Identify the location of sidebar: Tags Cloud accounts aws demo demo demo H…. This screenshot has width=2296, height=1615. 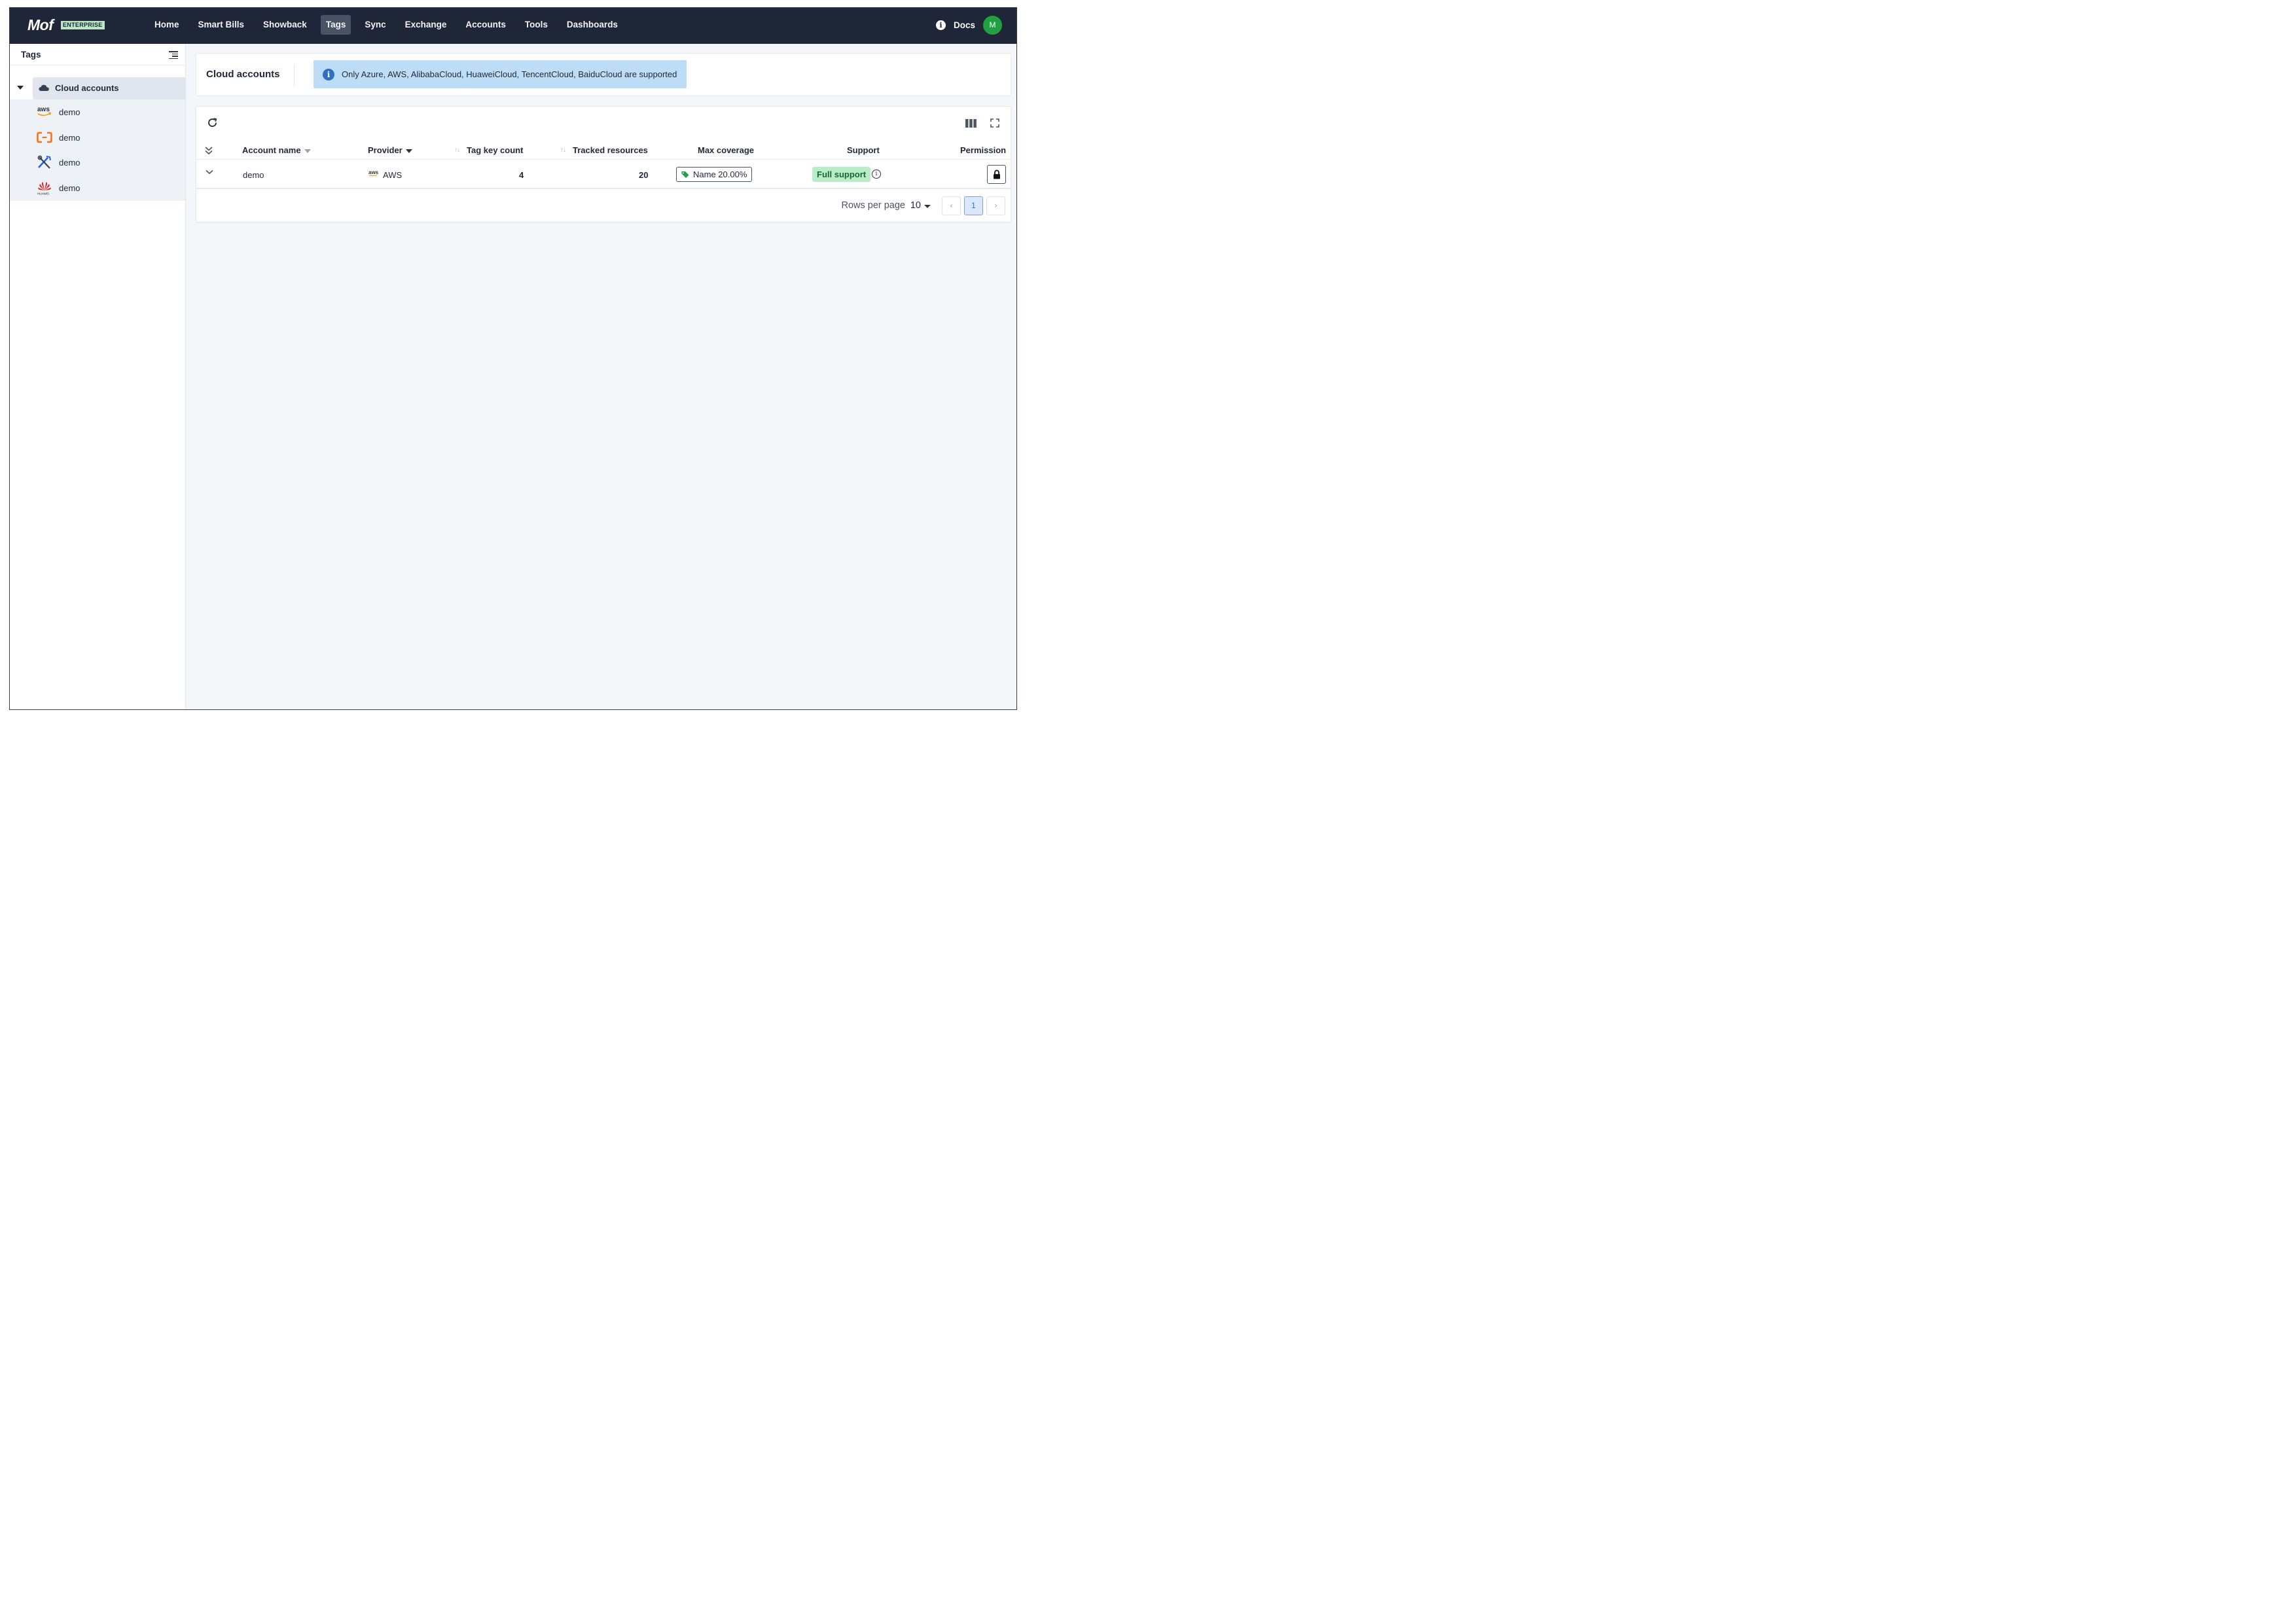
(98, 376).